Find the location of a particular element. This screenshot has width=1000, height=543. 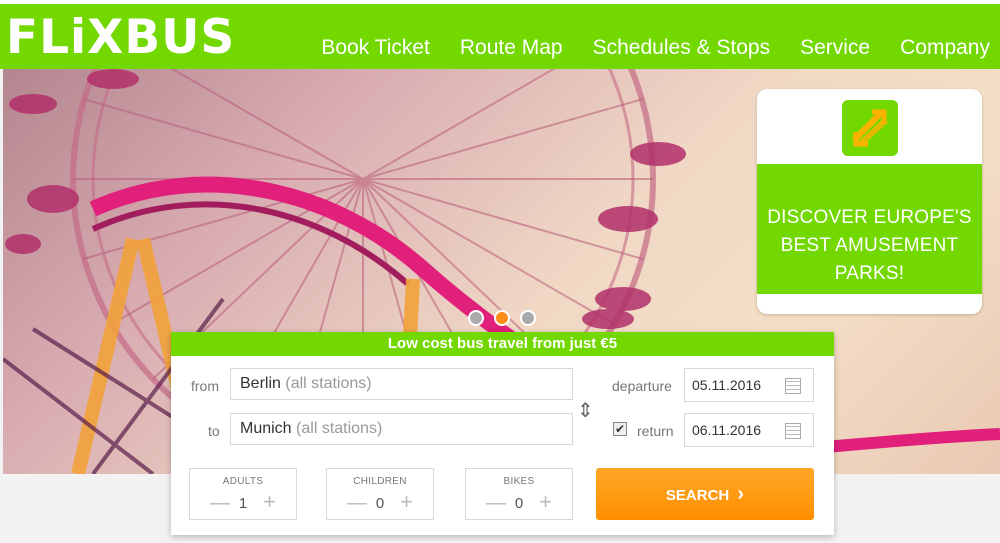

departure-label: departure is located at coordinates (642, 386).